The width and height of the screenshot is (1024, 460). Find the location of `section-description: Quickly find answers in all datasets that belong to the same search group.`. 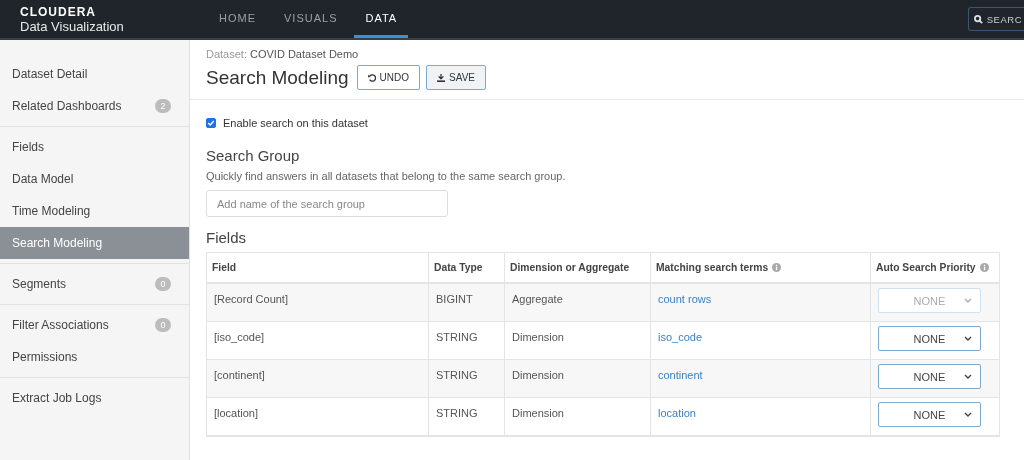

section-description: Quickly find answers in all datasets that belong to the same search group. is located at coordinates (386, 176).